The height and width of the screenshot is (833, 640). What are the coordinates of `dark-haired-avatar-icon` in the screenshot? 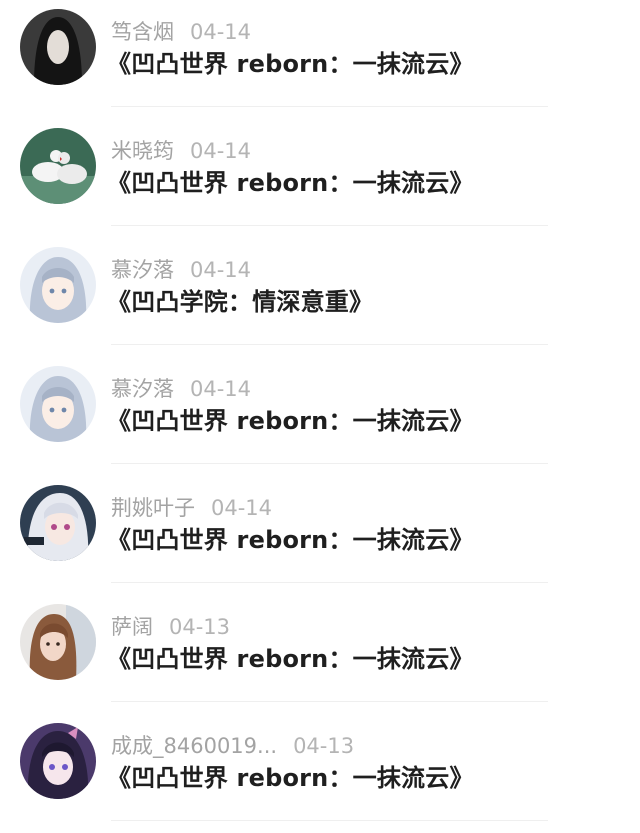 It's located at (58, 47).